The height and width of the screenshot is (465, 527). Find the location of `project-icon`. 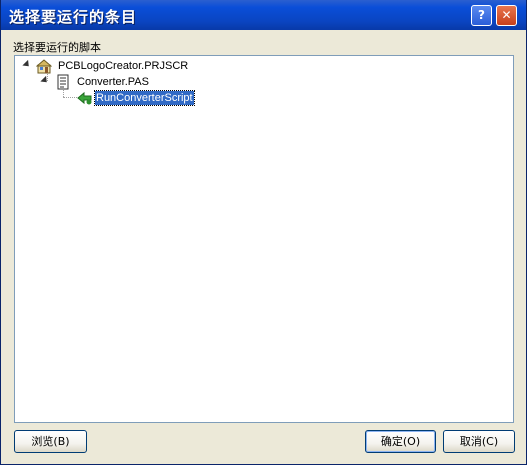

project-icon is located at coordinates (44, 66).